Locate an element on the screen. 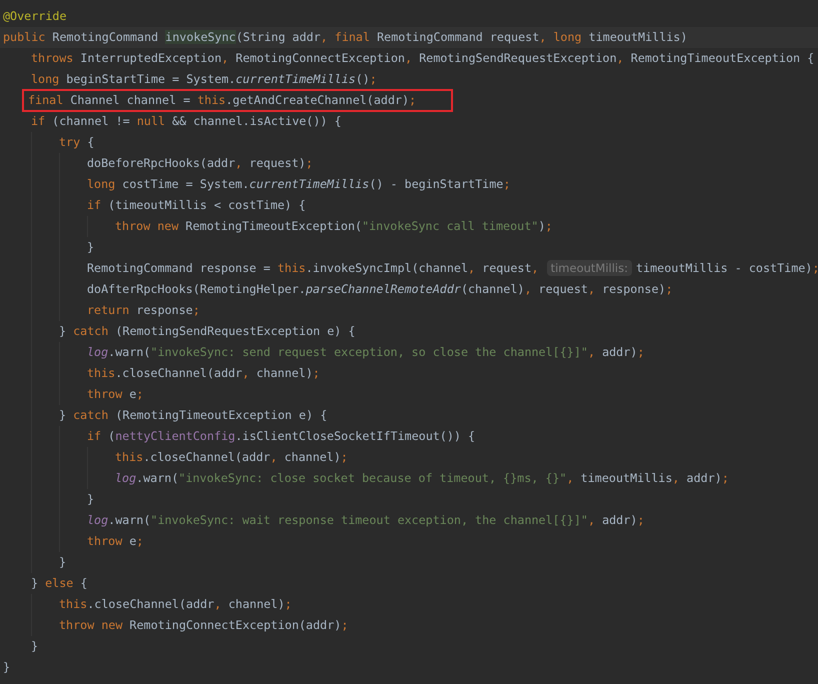 The height and width of the screenshot is (684, 818). code-line: log.warn("invokeSync: send request exception, so close the channel[{}]", addr); is located at coordinates (365, 352).